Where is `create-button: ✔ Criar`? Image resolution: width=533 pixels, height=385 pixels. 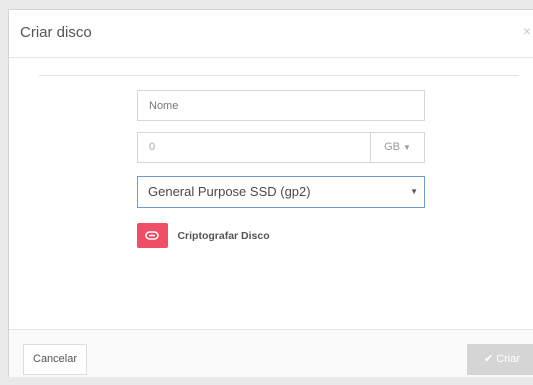
create-button: ✔ Criar is located at coordinates (500, 359).